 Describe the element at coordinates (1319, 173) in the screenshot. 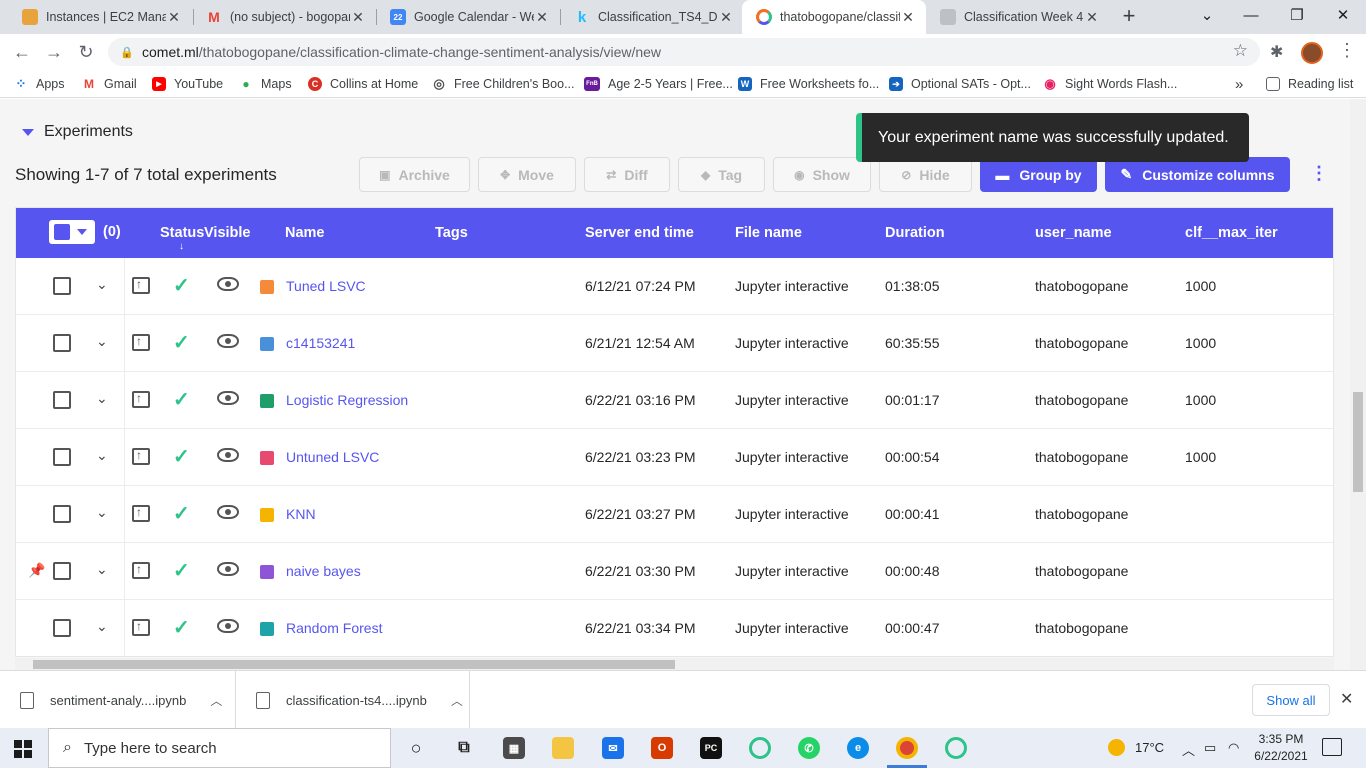

I see `more-options-icon: ⋮` at that location.